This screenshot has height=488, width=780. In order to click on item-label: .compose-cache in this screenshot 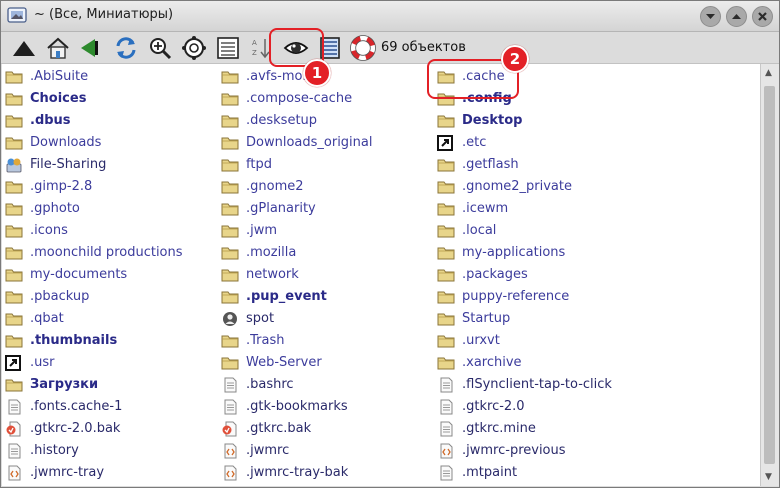, I will do `click(299, 98)`.